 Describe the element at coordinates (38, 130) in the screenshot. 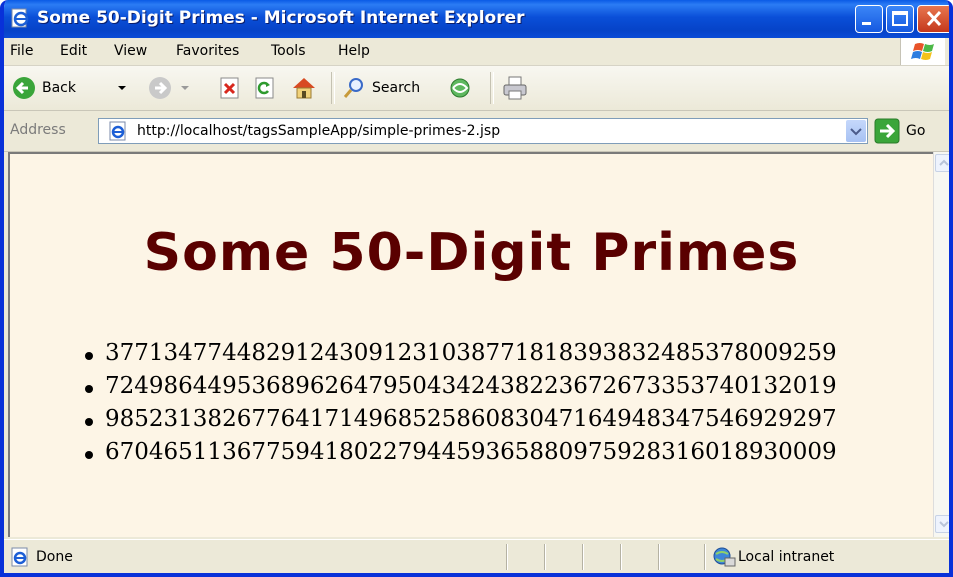

I see `address-label: Address` at that location.